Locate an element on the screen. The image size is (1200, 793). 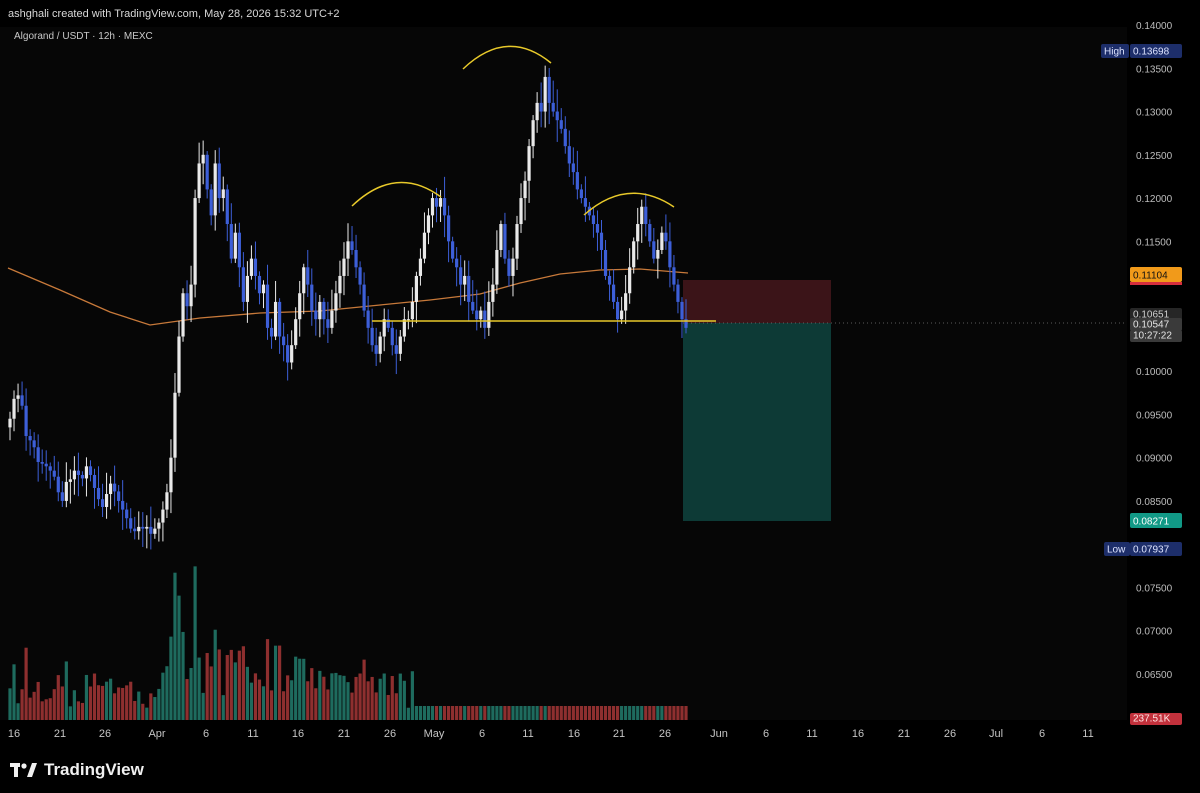
tradingview-logo: TradingView is located at coordinates (77, 770).